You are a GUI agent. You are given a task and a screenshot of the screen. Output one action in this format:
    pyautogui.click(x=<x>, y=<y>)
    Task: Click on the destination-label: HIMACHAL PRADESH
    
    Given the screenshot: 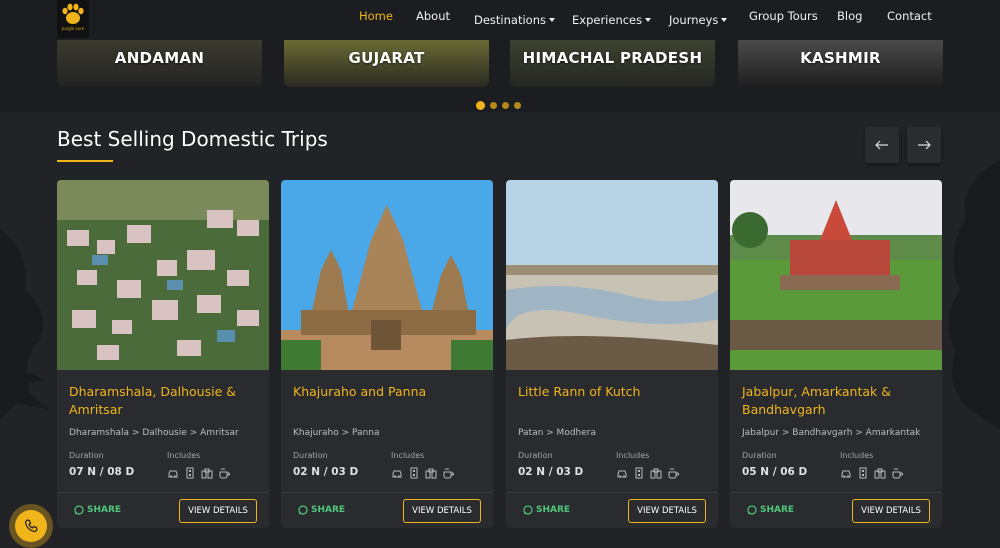 What is the action you would take?
    pyautogui.click(x=612, y=58)
    